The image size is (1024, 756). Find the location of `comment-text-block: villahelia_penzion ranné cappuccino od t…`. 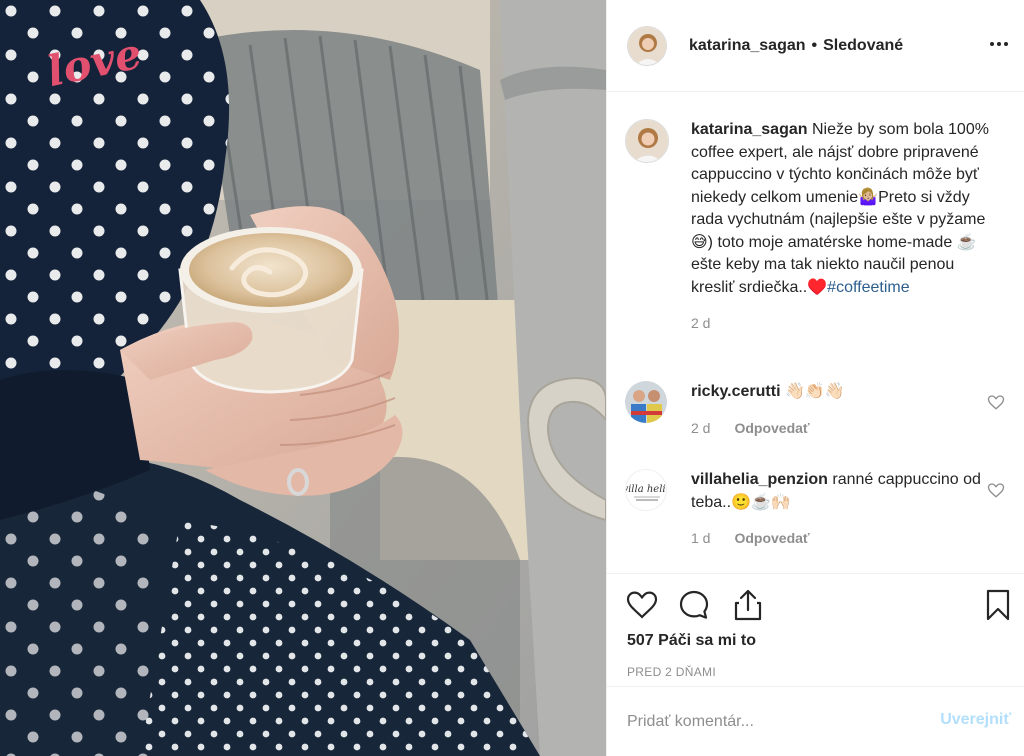

comment-text-block: villahelia_penzion ranné cappuccino od t… is located at coordinates (836, 491).